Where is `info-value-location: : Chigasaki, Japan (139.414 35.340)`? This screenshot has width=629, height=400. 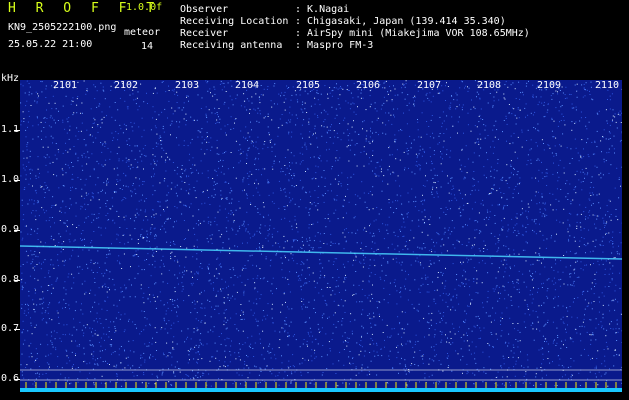
info-value-location: : Chigasaki, Japan (139.414 35.340) is located at coordinates (400, 21).